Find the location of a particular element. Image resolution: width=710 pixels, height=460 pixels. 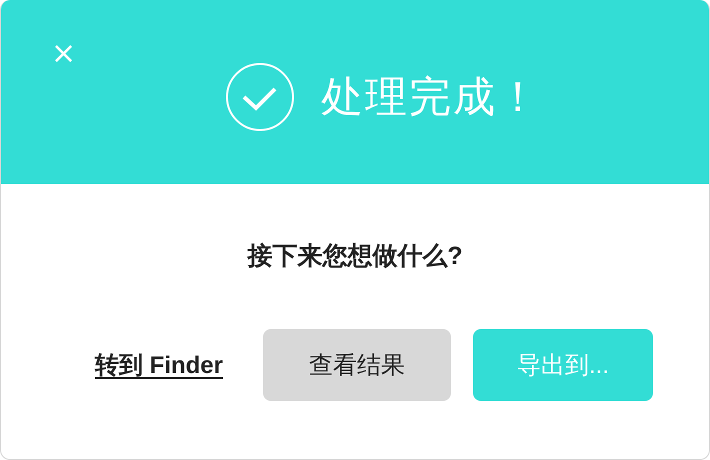

dialog-title: 处理完成！ is located at coordinates (431, 97).